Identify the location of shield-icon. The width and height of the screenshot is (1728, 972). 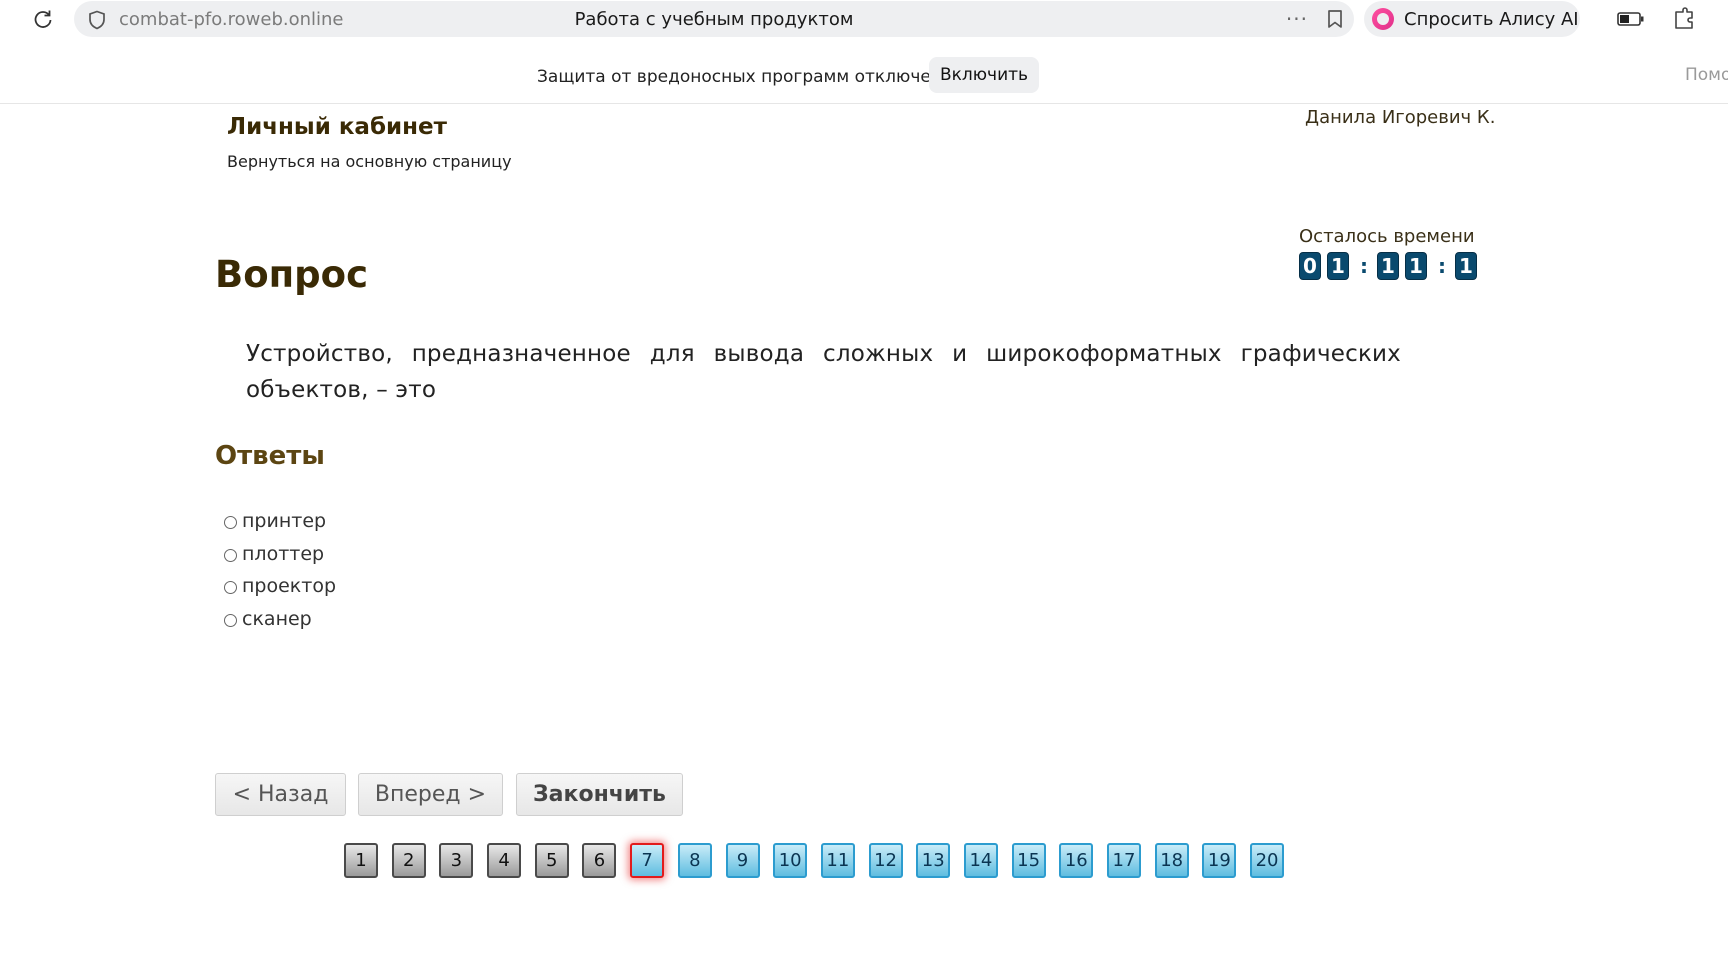
(97, 20).